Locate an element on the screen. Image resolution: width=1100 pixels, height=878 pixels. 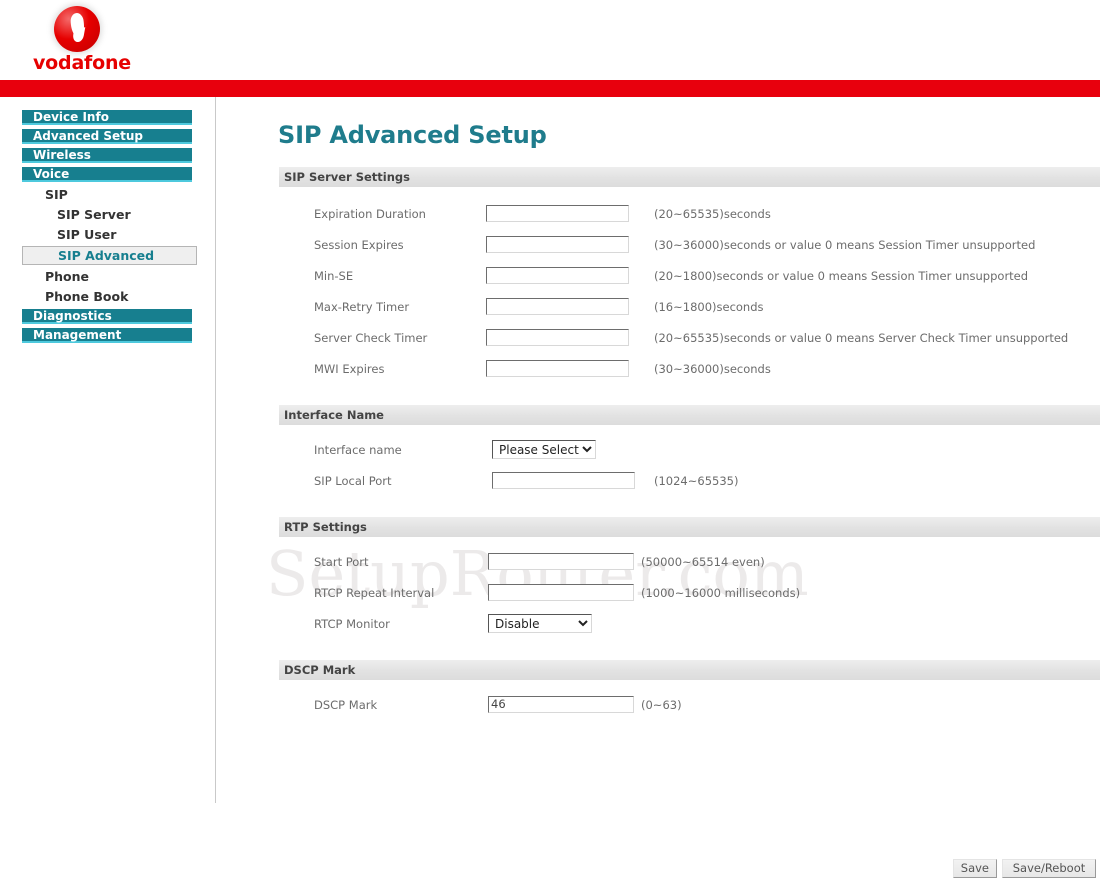
sidebar-item-diagnostics: Diagnostics is located at coordinates (107, 316).